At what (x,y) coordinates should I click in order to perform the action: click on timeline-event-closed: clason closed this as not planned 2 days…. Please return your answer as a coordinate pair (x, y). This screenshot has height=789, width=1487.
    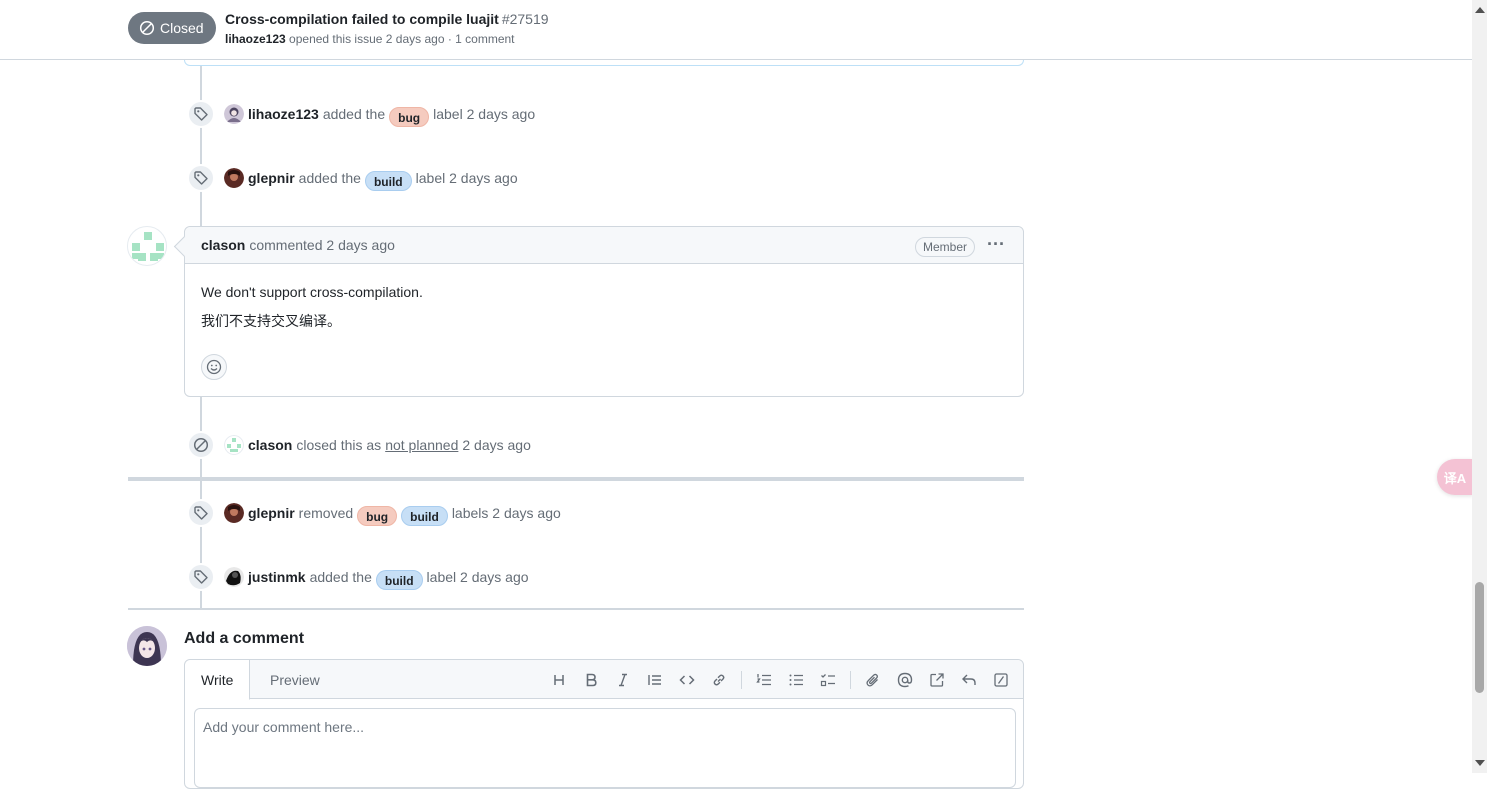
    Looking at the image, I should click on (359, 445).